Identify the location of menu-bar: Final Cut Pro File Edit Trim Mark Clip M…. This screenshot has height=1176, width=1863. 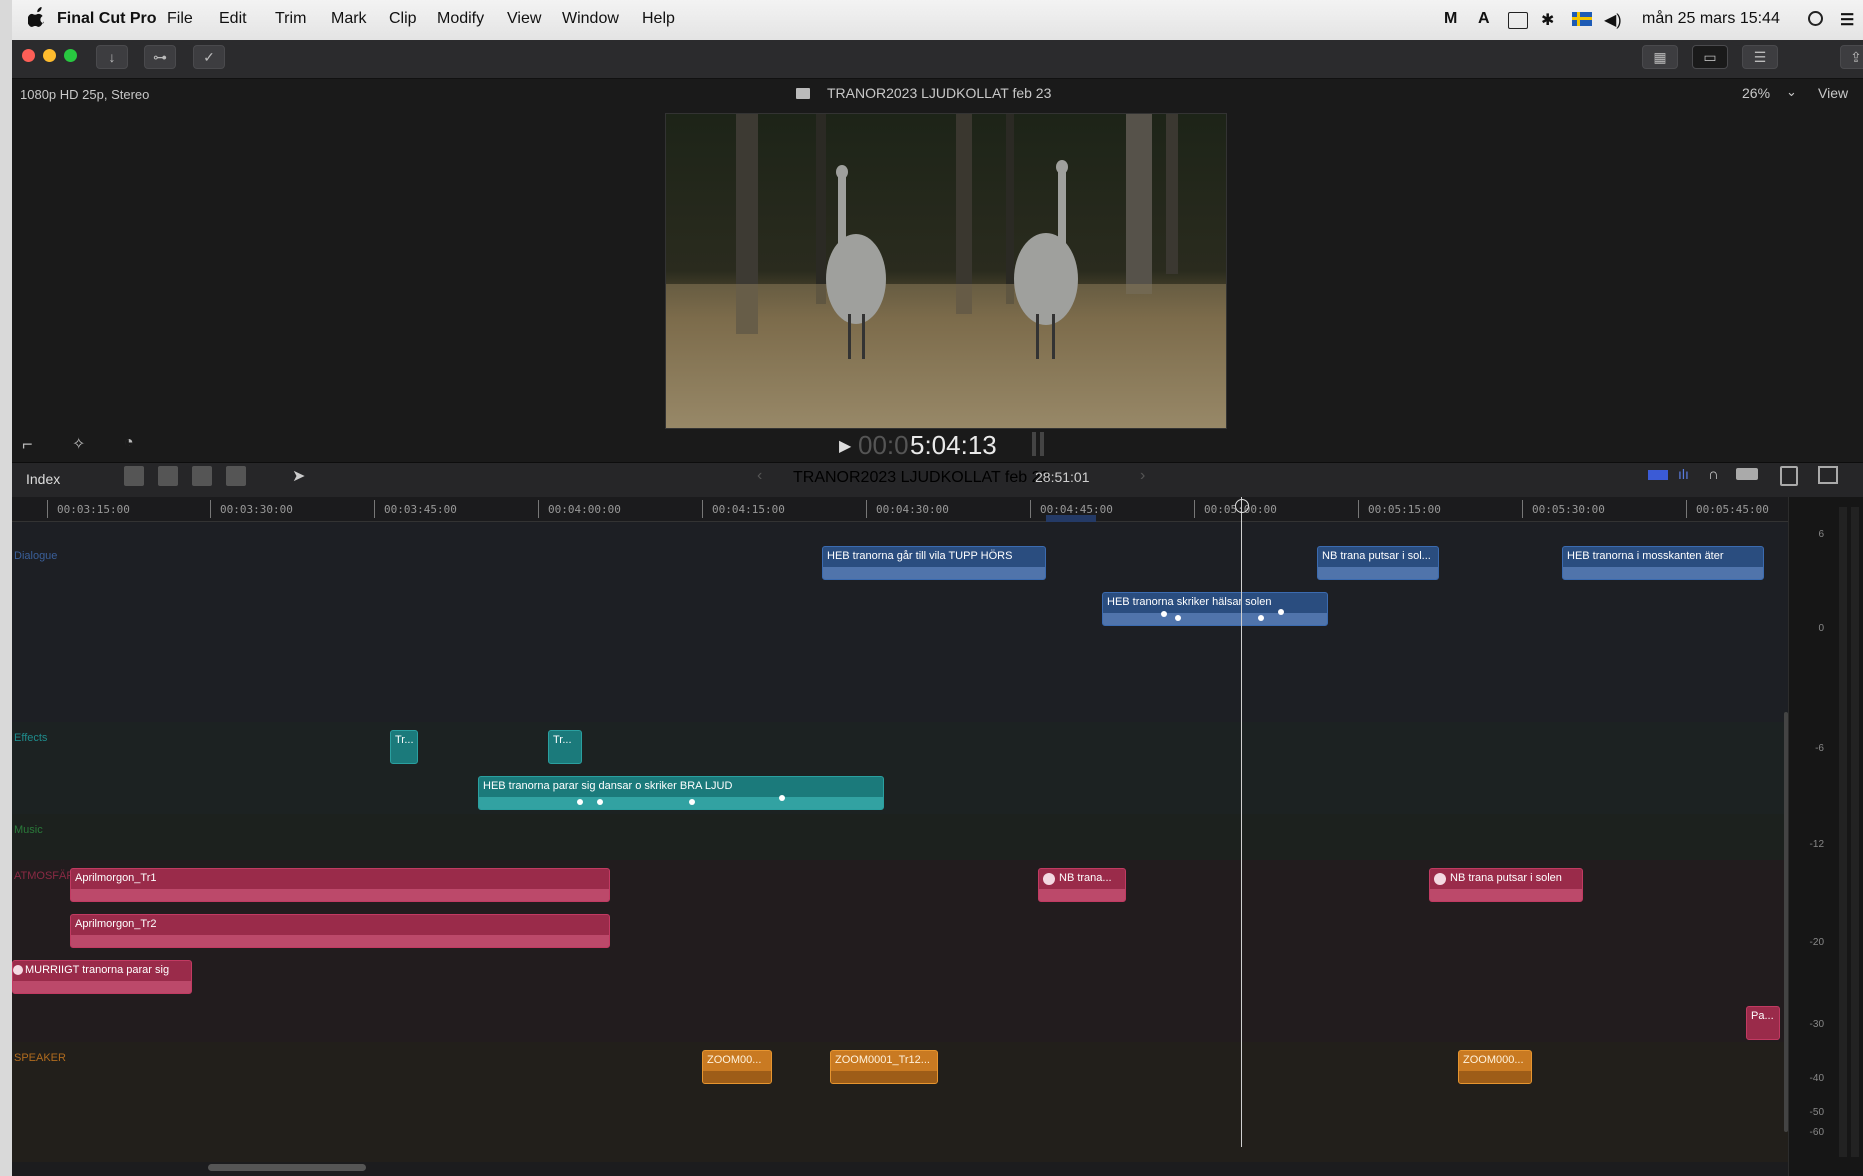
(937, 20).